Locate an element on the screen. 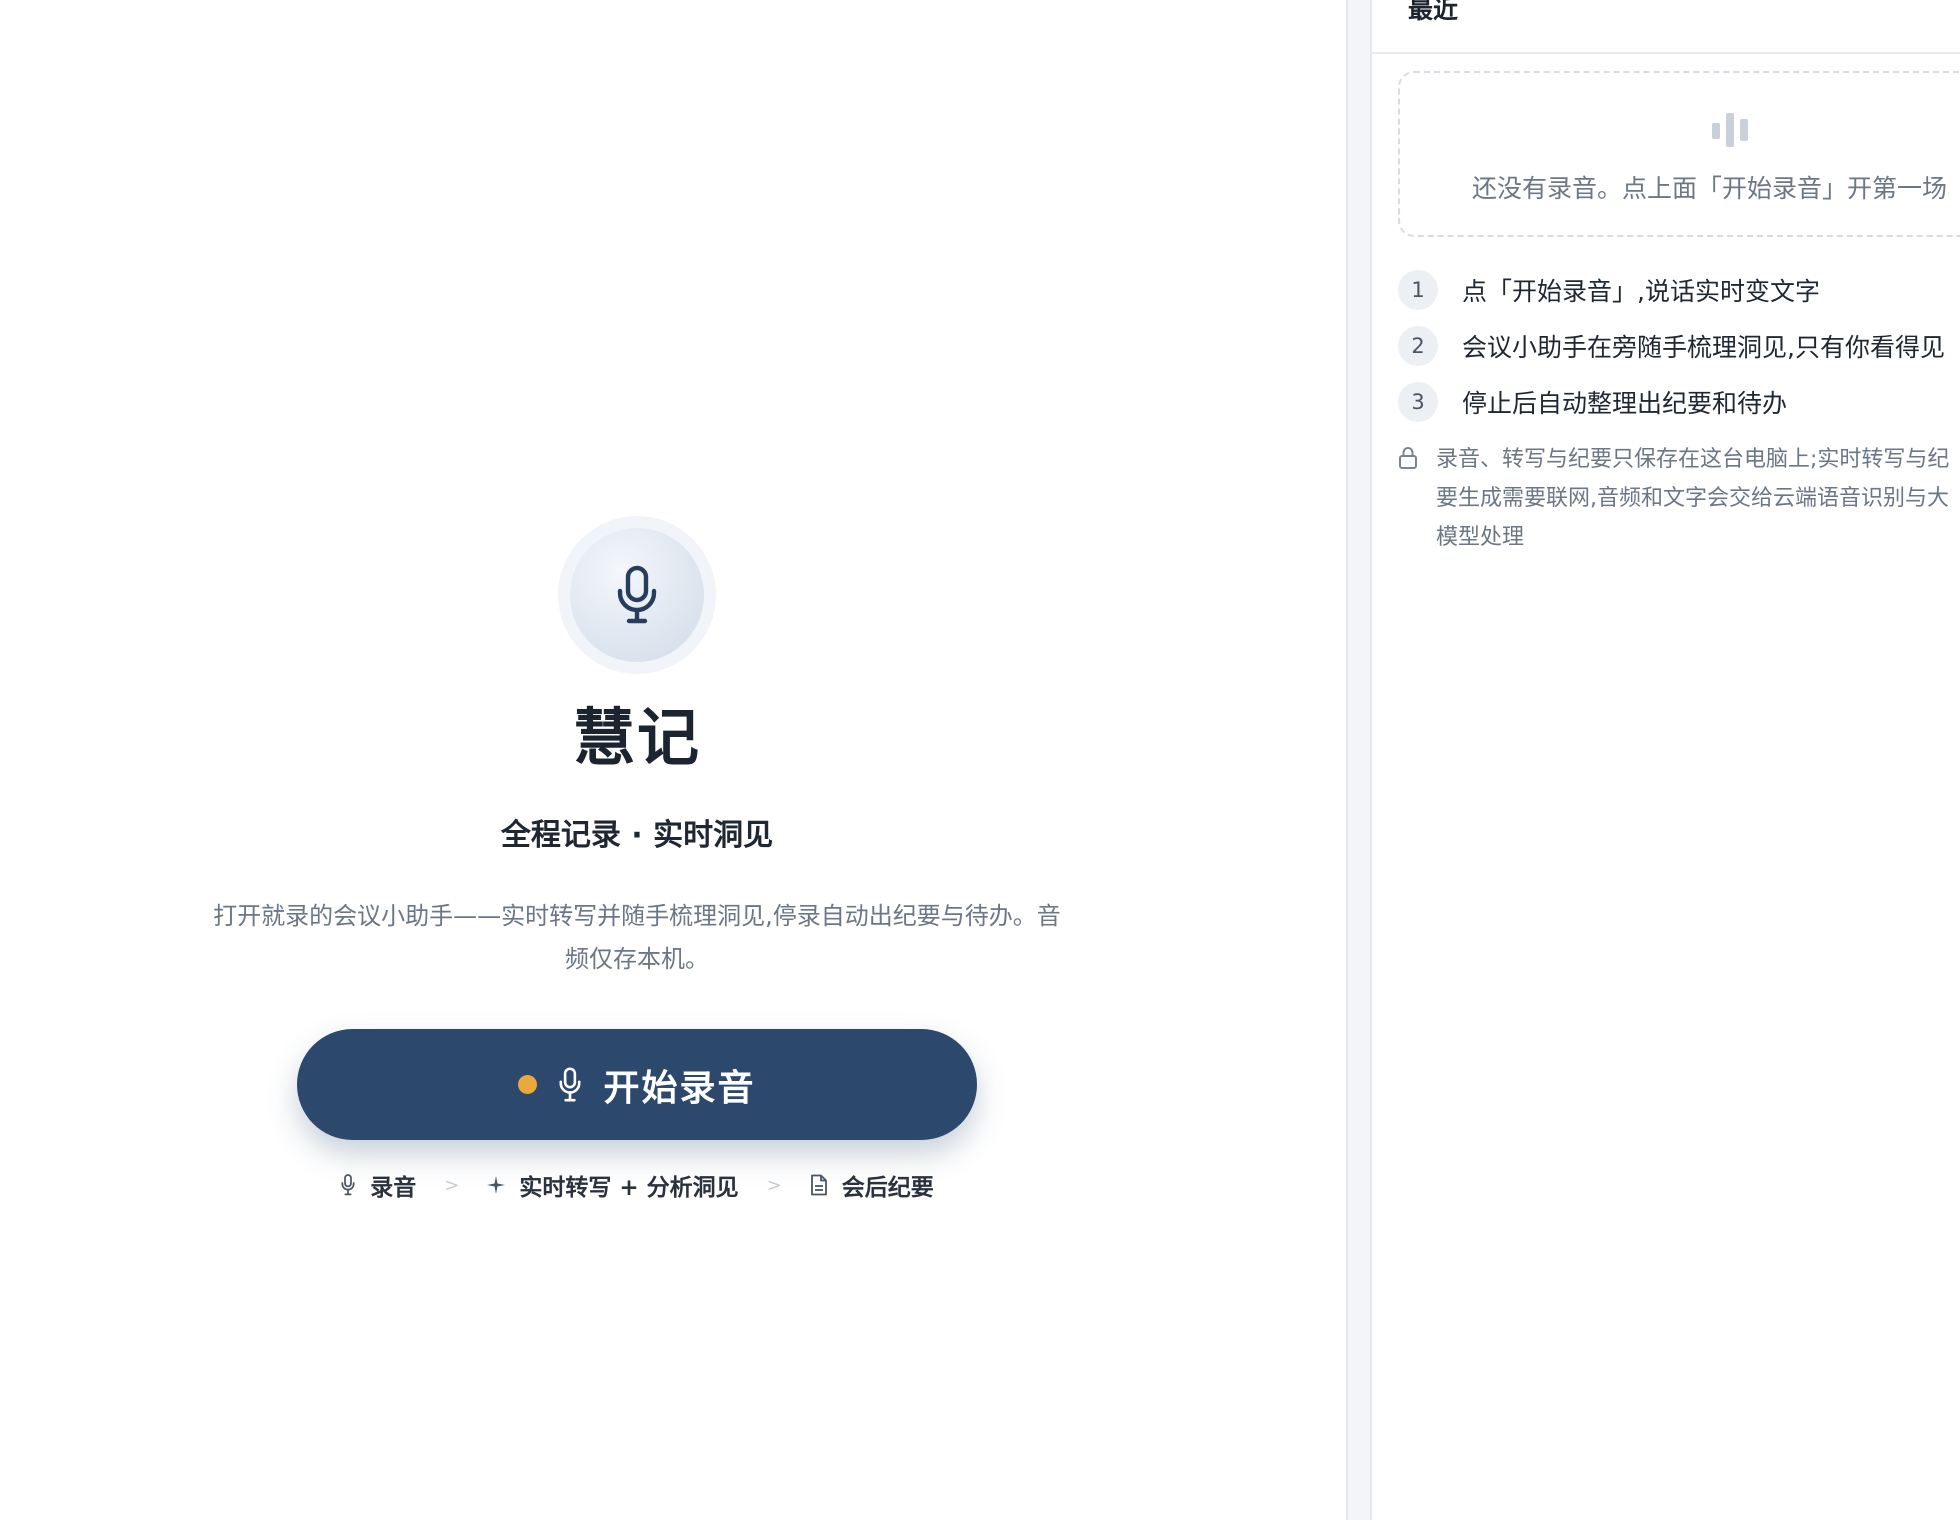 Image resolution: width=1960 pixels, height=1520 pixels. workflow-steps: 录音 > 实时转写 + 分析洞见 > 会后纪要 is located at coordinates (637, 1185).